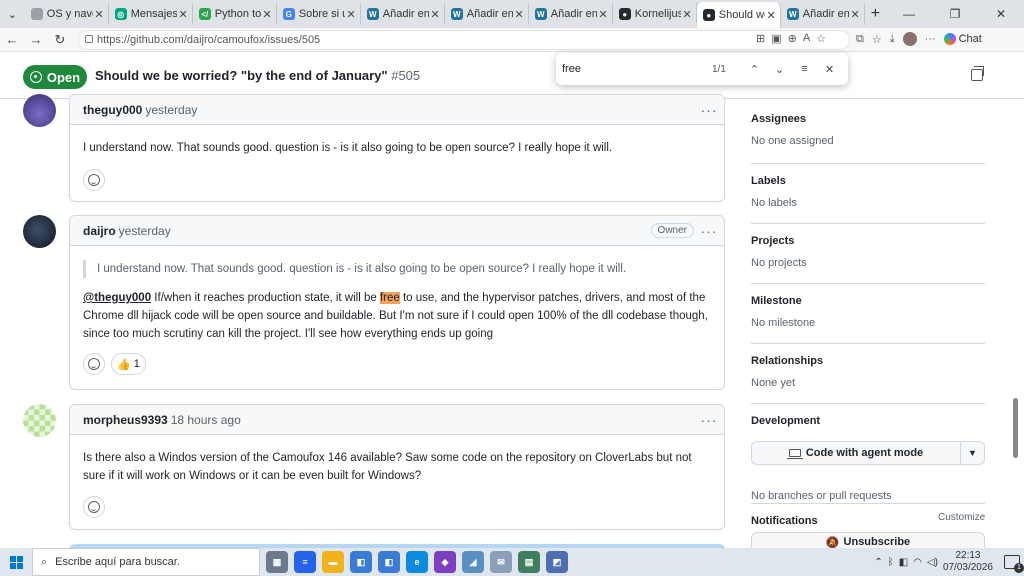  What do you see at coordinates (637, 69) in the screenshot?
I see `find-input: free` at bounding box center [637, 69].